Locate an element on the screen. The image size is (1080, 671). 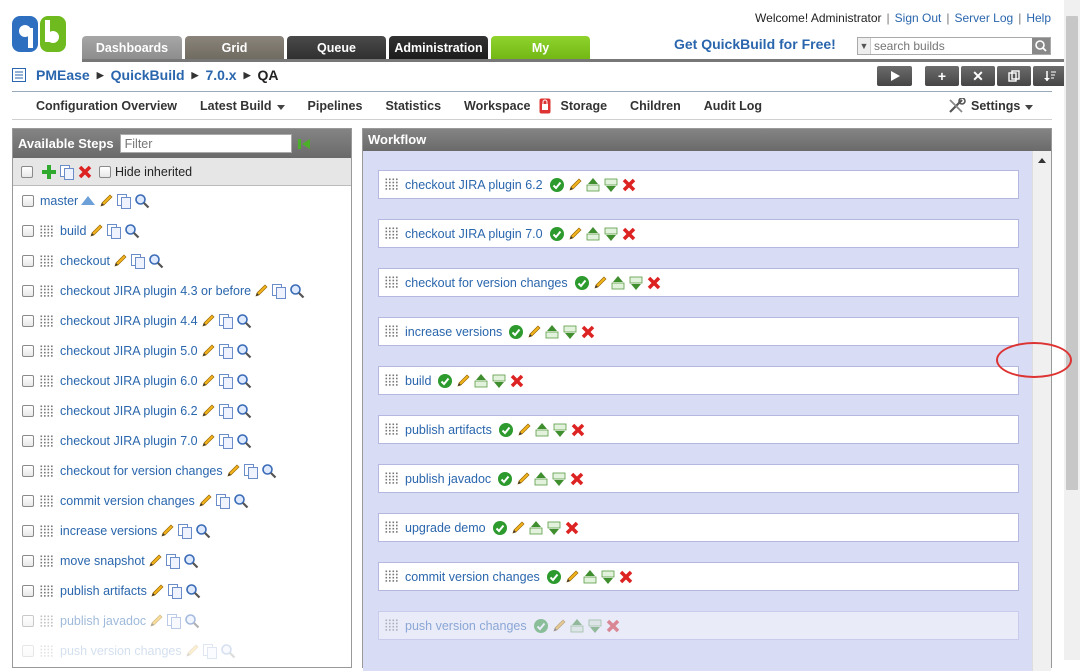
subnav-pipelines: Pipelines is located at coordinates (335, 106).